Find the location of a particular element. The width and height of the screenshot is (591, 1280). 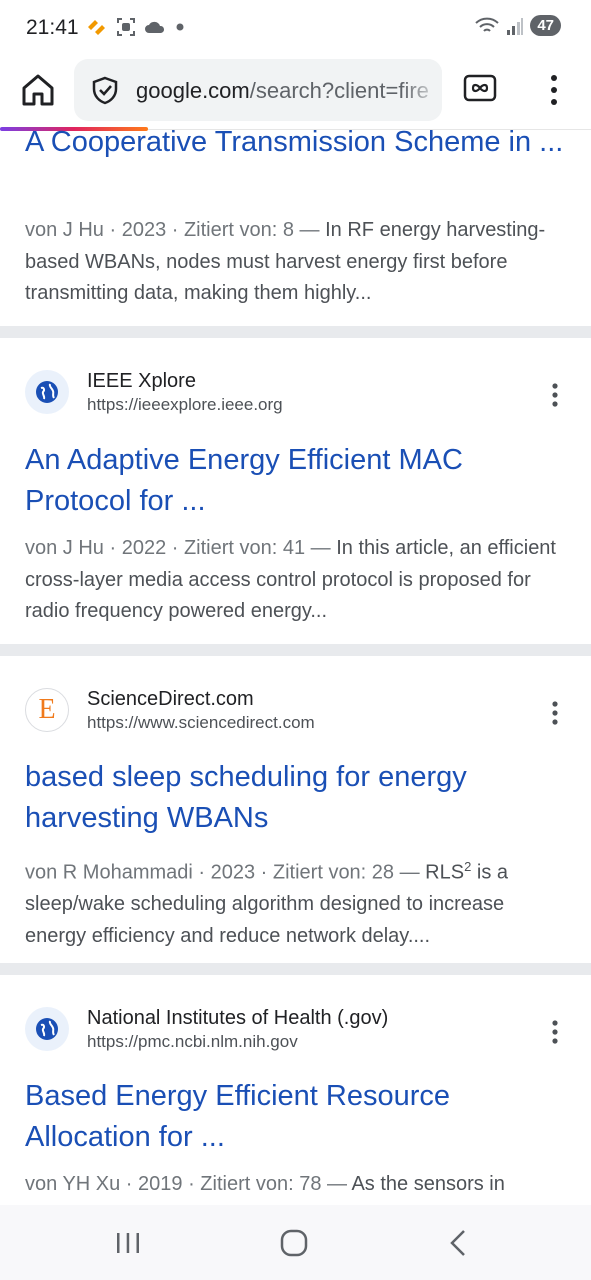

signal-icon is located at coordinates (515, 26).